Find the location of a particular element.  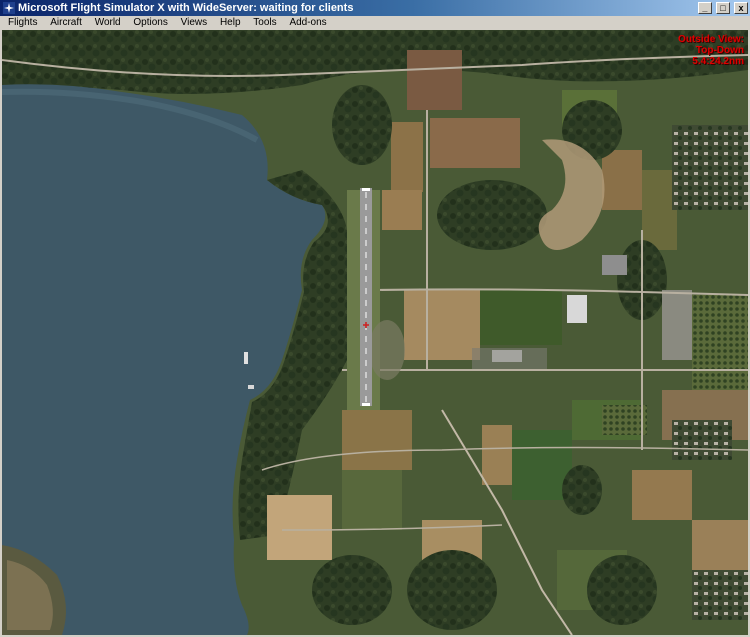

view-indicator-line3: 5.4:24.2nm is located at coordinates (718, 61).